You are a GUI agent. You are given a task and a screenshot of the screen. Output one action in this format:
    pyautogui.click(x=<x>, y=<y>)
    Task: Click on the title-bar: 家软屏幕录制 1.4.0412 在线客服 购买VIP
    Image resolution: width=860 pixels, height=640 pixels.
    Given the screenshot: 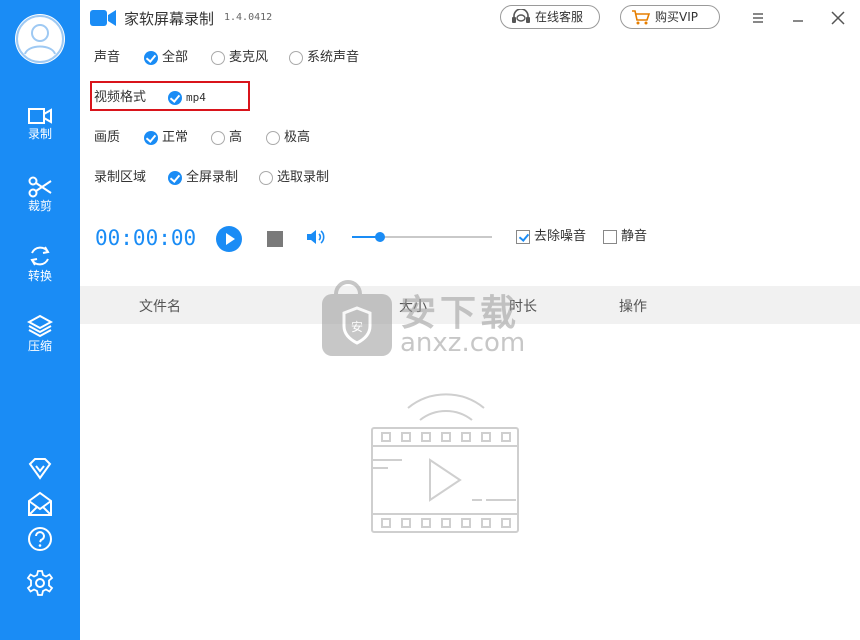 What is the action you would take?
    pyautogui.click(x=470, y=18)
    